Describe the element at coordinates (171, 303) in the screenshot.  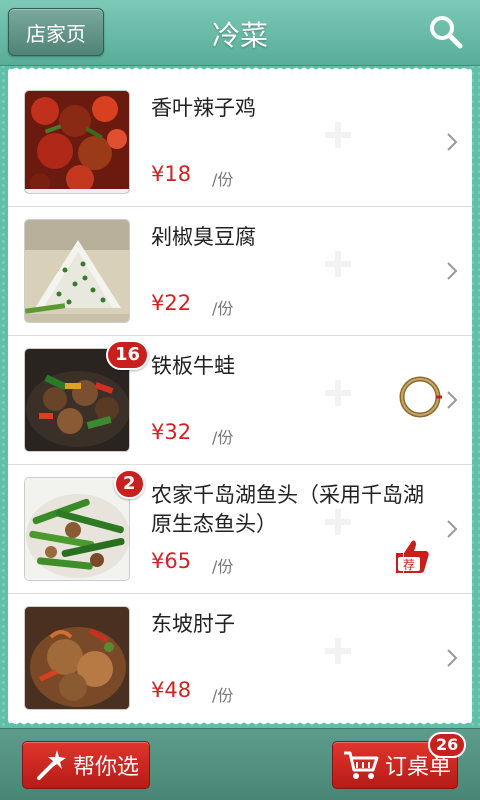
I see `dish-price: ¥22` at that location.